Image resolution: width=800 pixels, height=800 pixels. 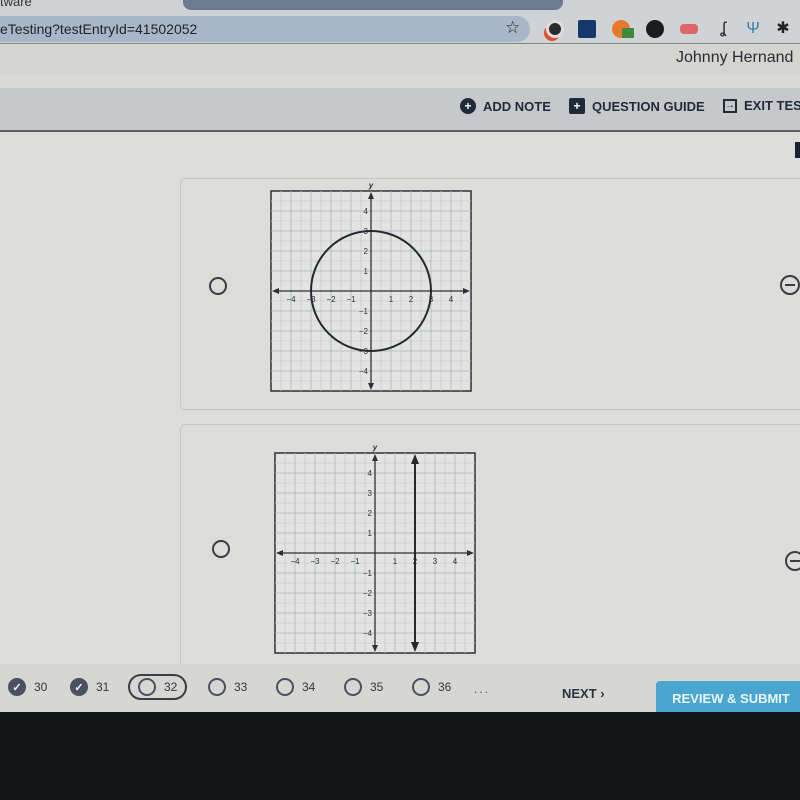 I want to click on question-nav-32: 32, so click(x=158, y=687).